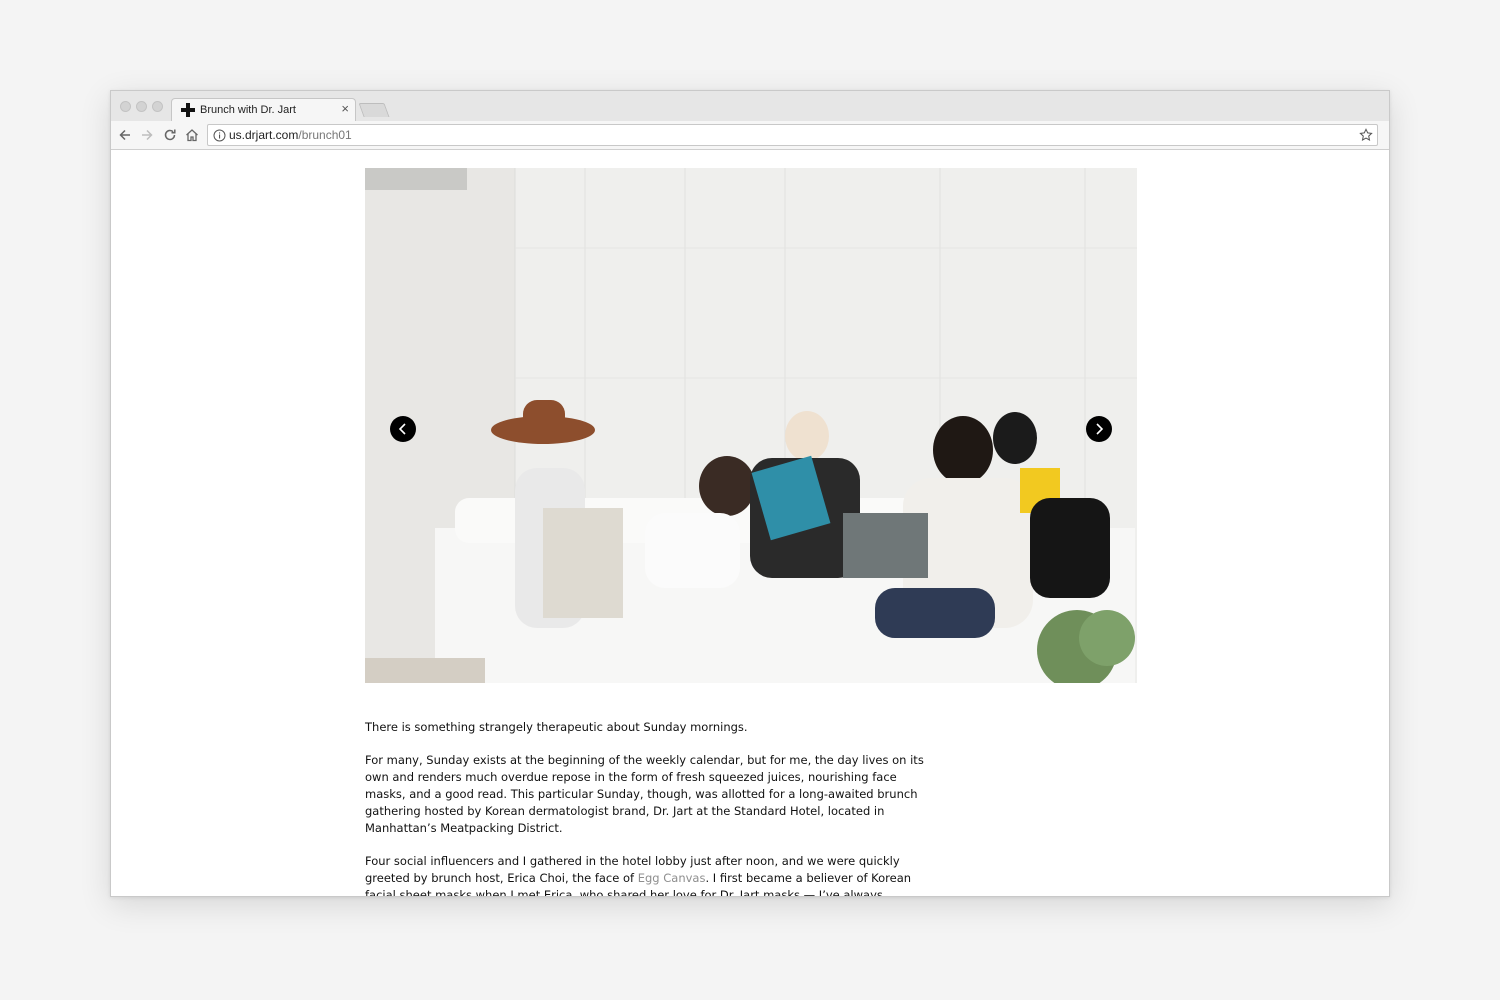  I want to click on carousel-prev-button, so click(403, 429).